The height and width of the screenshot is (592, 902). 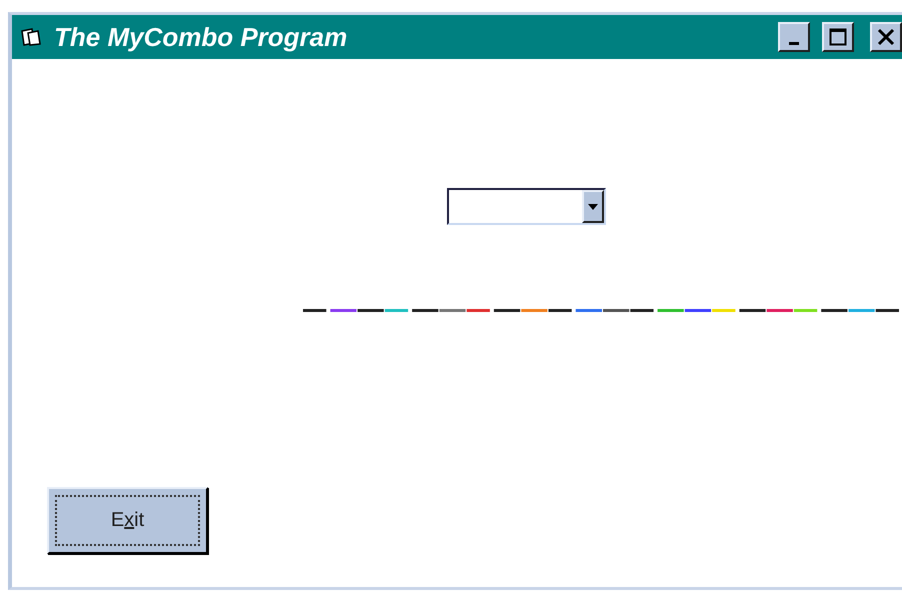 I want to click on combo-box, so click(x=526, y=206).